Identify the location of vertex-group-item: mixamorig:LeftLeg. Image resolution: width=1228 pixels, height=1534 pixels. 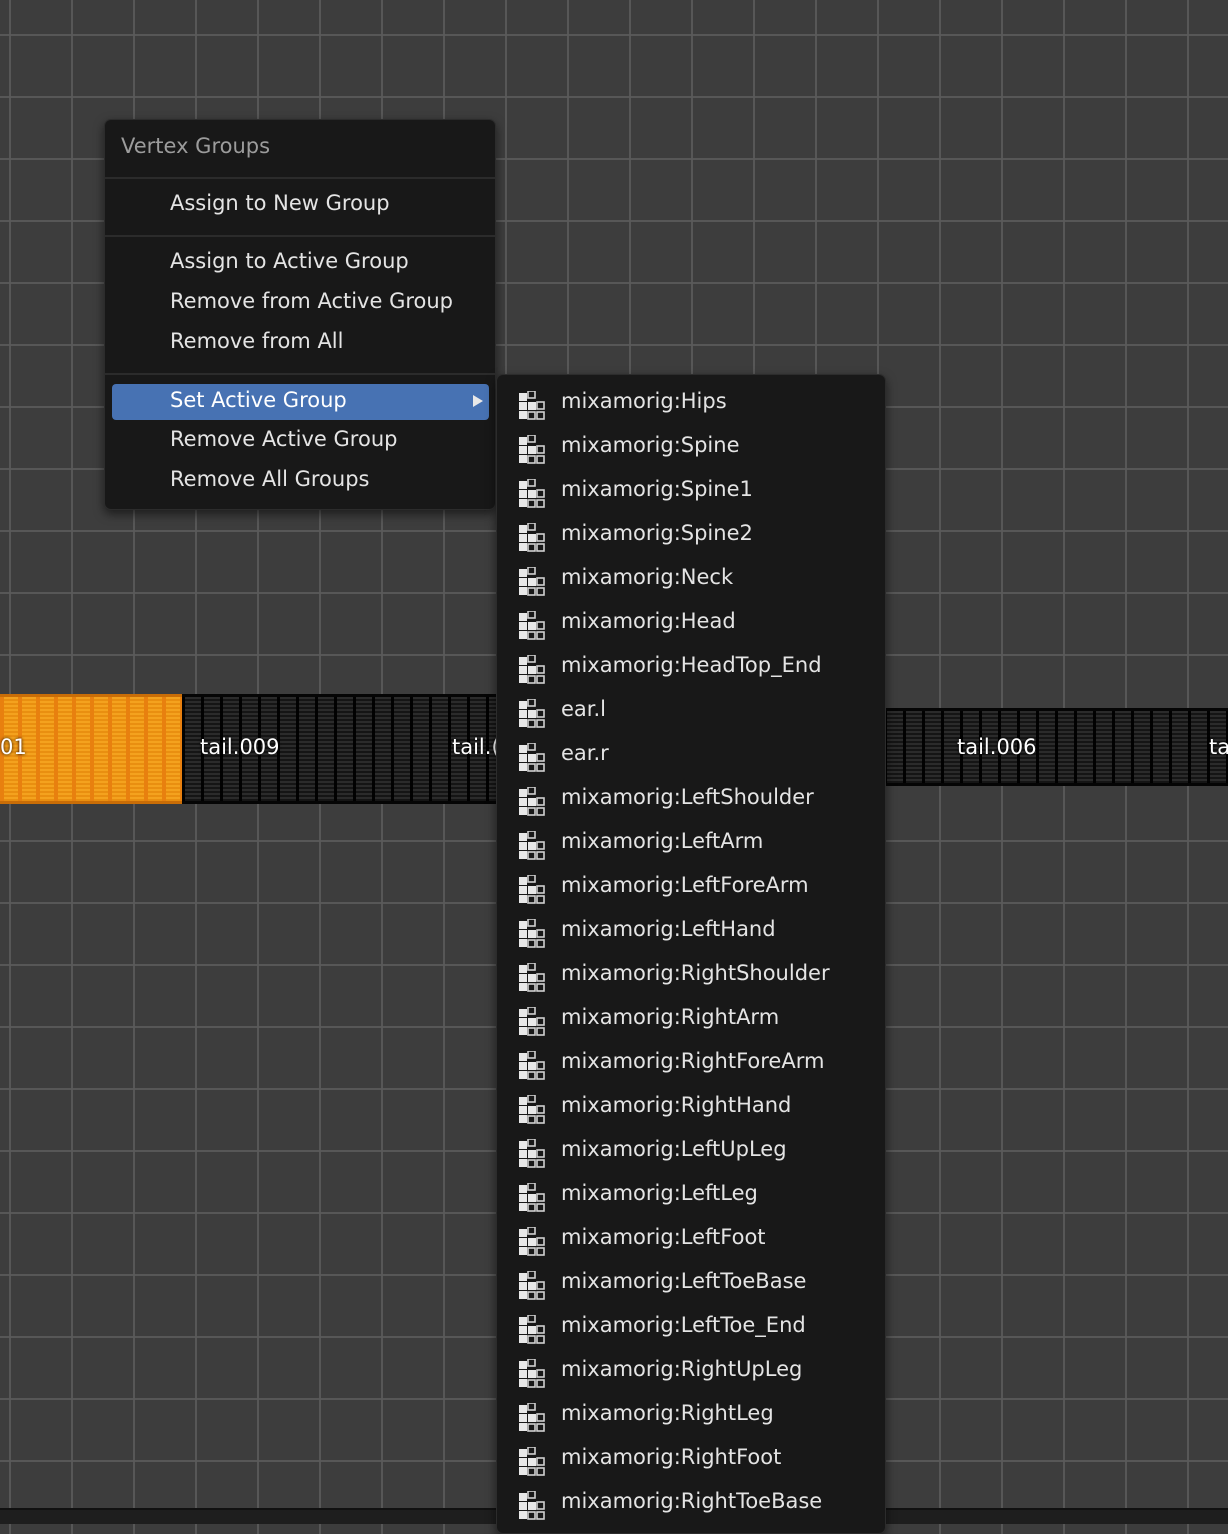
(691, 1193).